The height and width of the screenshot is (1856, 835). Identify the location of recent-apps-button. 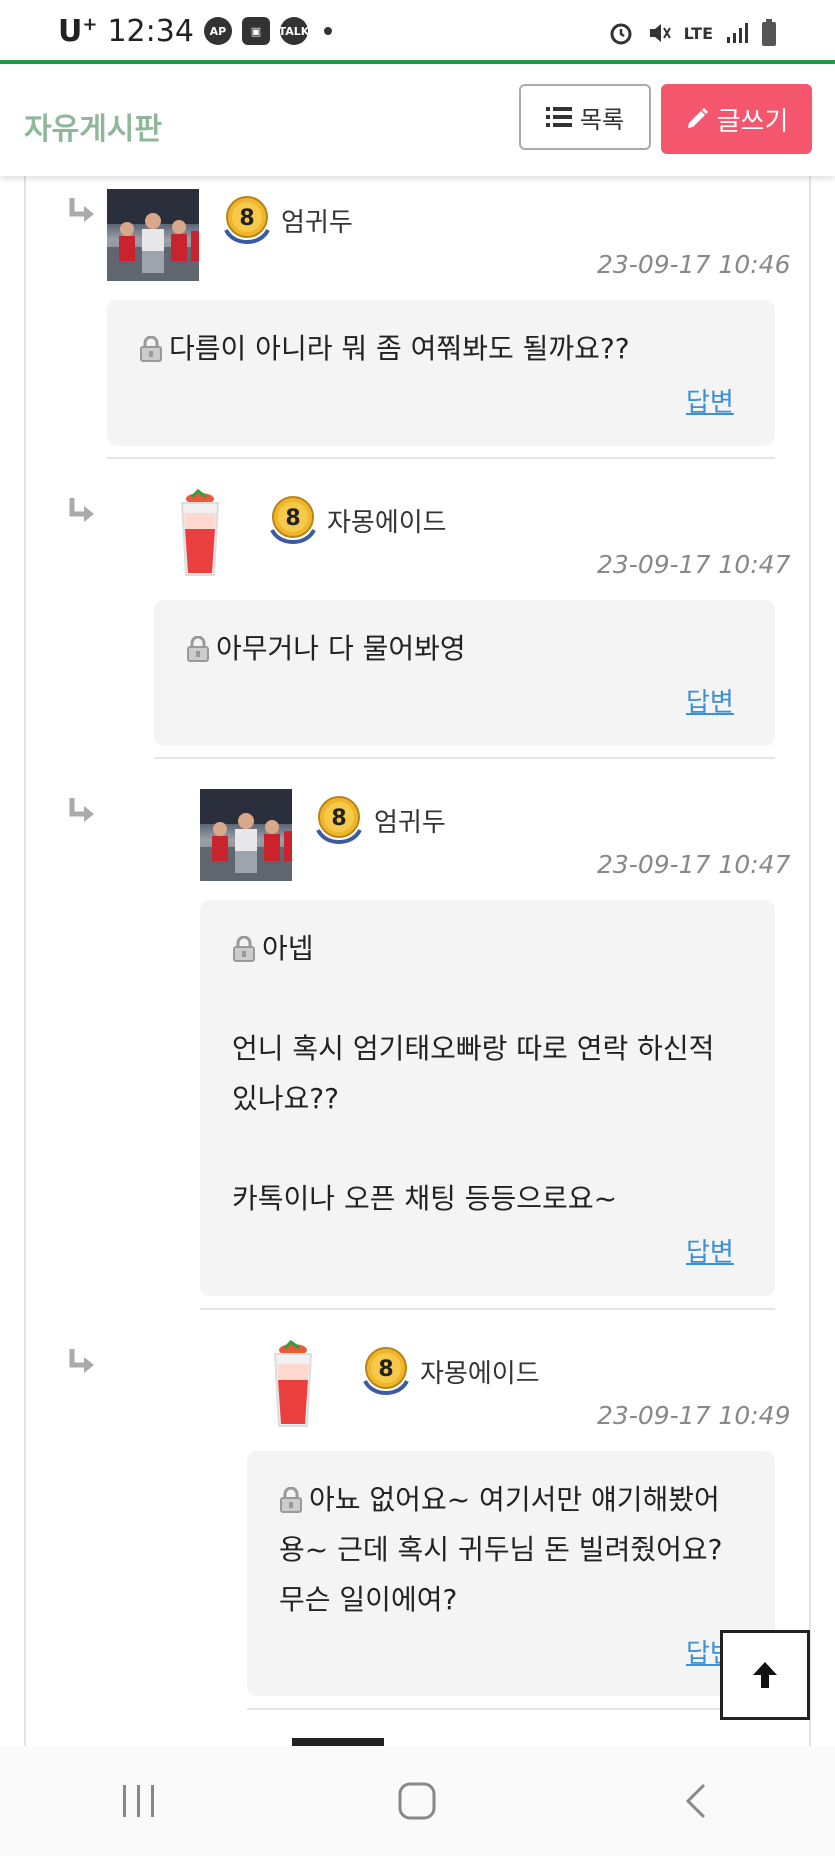
(139, 1801).